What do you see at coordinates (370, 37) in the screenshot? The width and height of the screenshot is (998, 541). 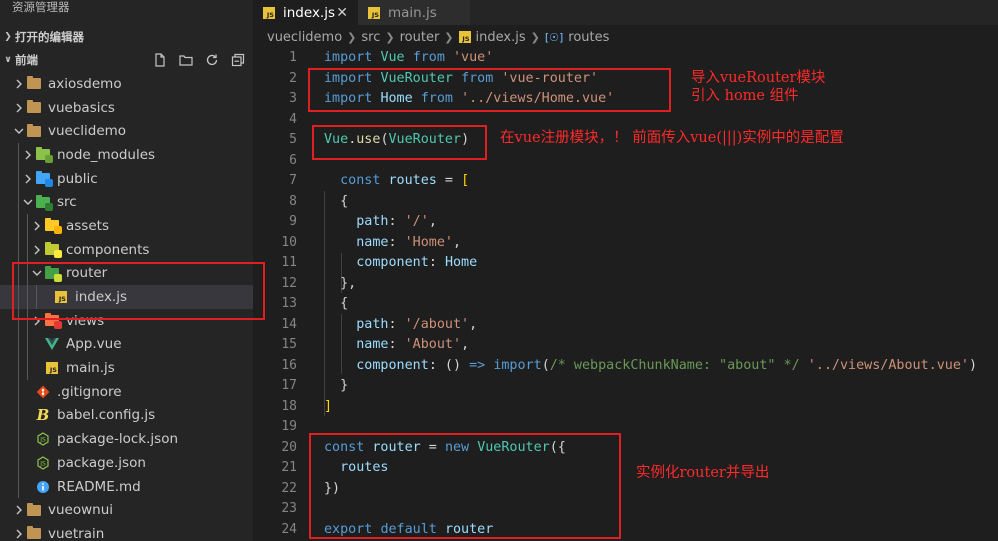 I see `breadcrumb-item: src` at bounding box center [370, 37].